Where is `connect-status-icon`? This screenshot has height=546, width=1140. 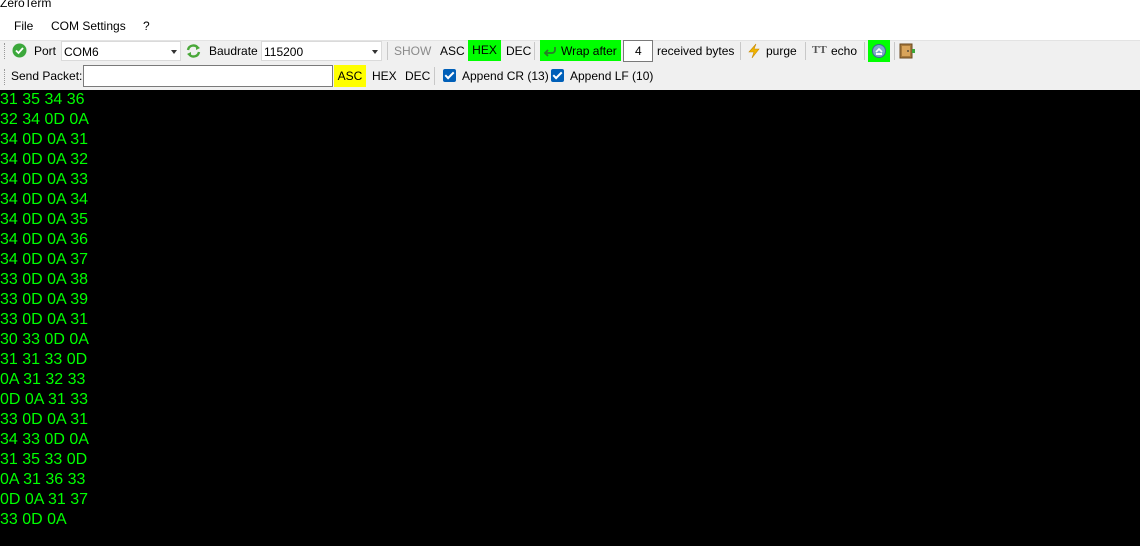 connect-status-icon is located at coordinates (19, 50).